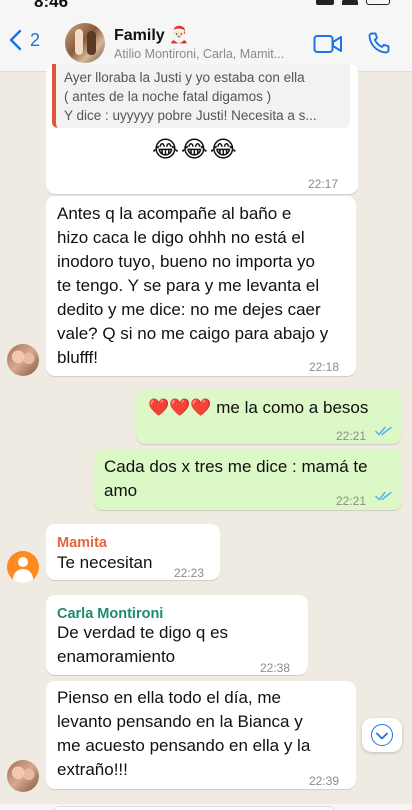 The image size is (412, 810). I want to click on message-time: 22:39, so click(324, 781).